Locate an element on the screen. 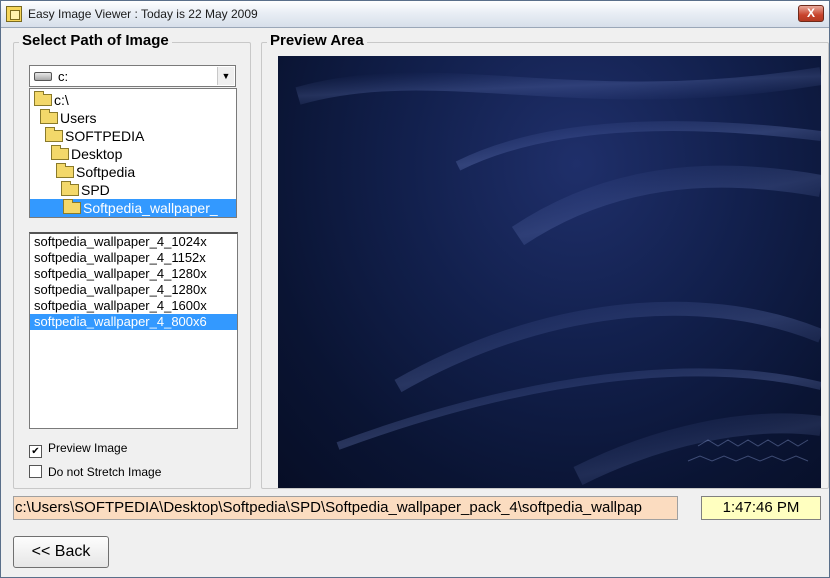 The image size is (830, 578). preview-image-option: ✔ Preview Image is located at coordinates (78, 449).